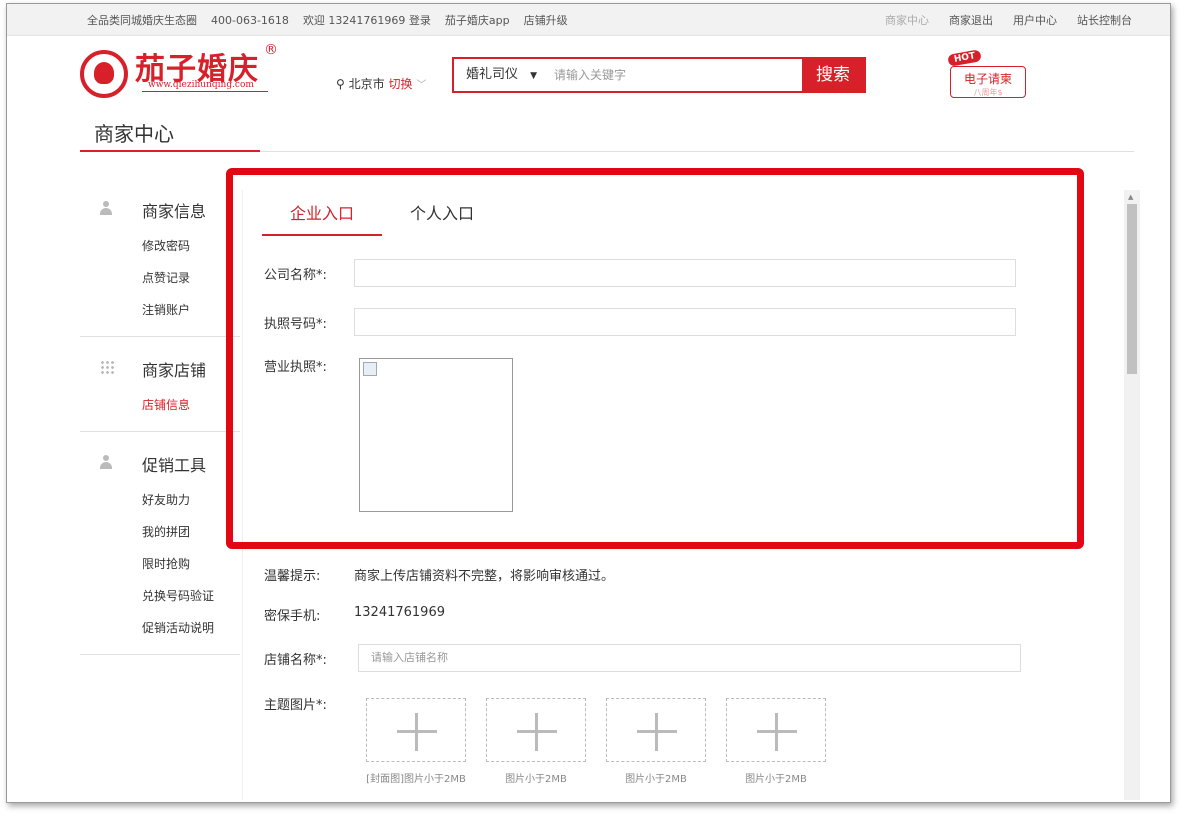 This screenshot has height=820, width=1191. I want to click on search-category-select: 婚礼司仪 ▼, so click(501, 75).